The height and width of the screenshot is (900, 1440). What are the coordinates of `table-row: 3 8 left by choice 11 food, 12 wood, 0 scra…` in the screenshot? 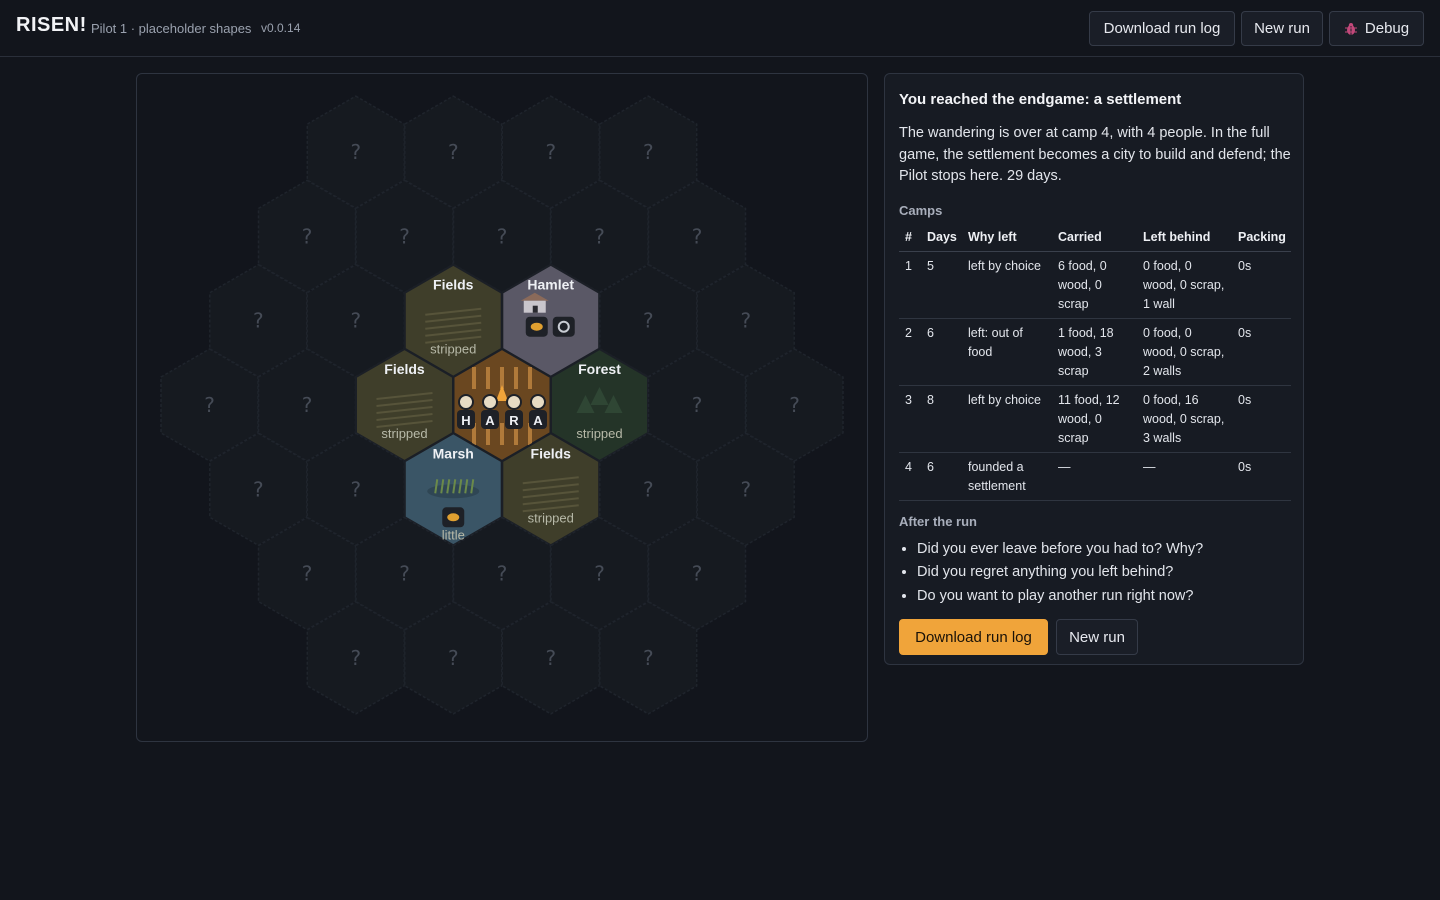 It's located at (1095, 419).